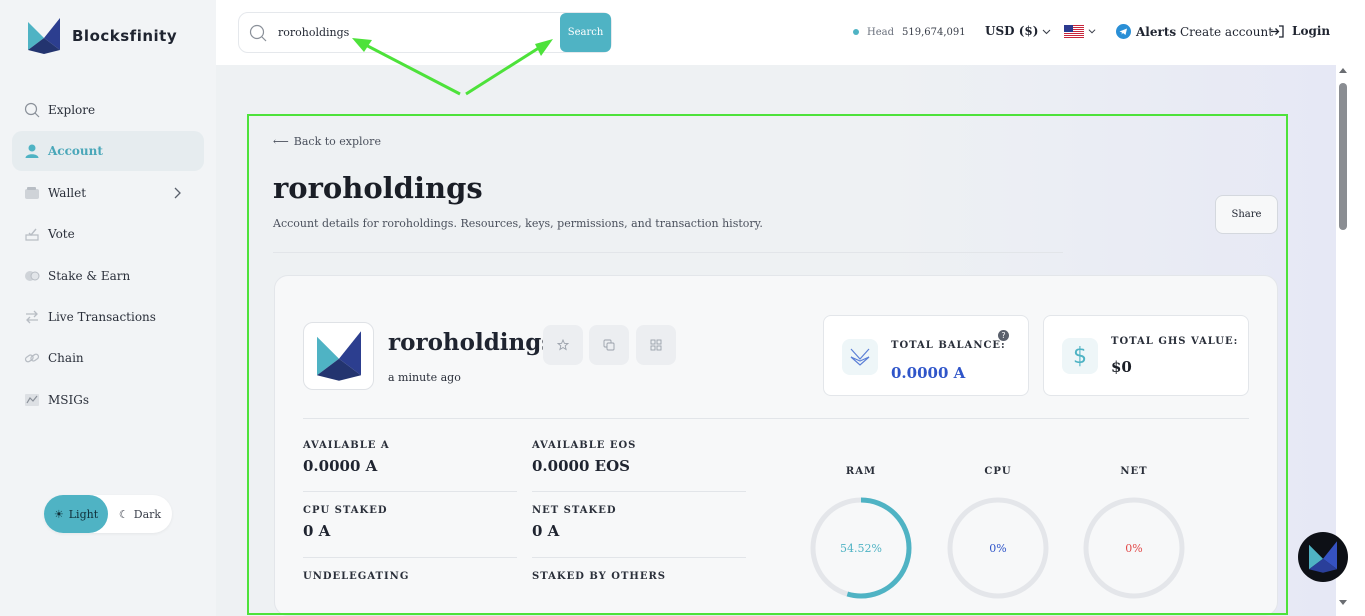 This screenshot has width=1365, height=616. I want to click on scrollbar-thumb, so click(1343, 156).